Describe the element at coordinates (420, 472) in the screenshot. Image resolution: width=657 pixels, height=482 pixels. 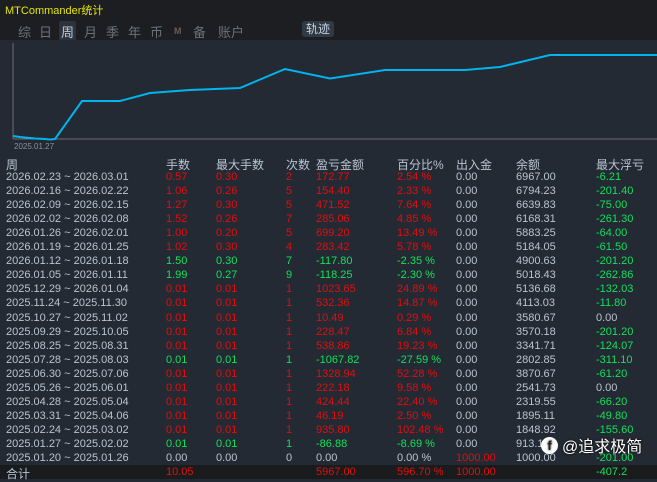
I see `total-pct: 596.70 %` at that location.